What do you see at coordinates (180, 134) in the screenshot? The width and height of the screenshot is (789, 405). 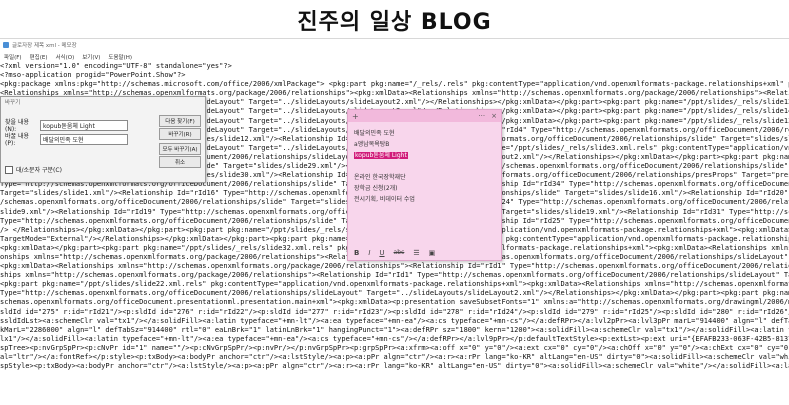 I see `replace-button: 바꾸기(R)` at bounding box center [180, 134].